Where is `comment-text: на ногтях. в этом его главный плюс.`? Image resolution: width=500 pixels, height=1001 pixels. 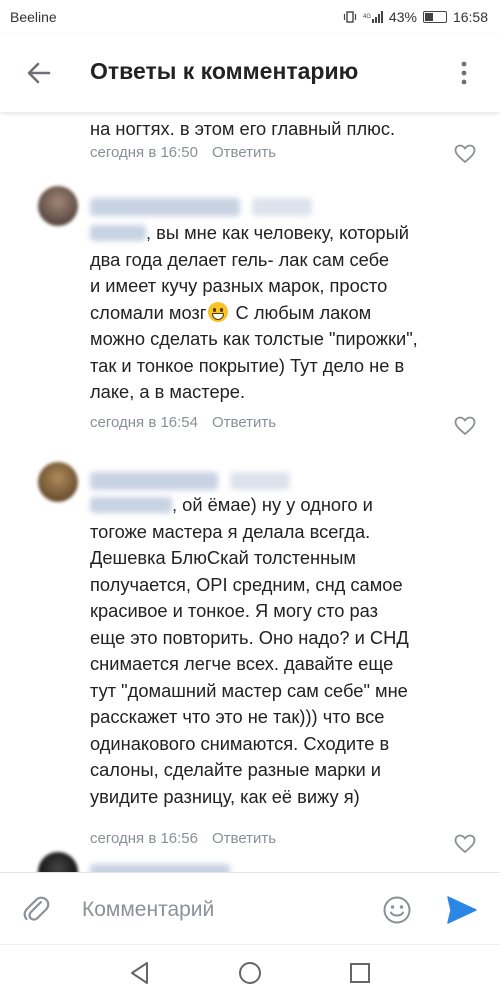
comment-text: на ногтях. в этом его главный плюс. is located at coordinates (280, 129).